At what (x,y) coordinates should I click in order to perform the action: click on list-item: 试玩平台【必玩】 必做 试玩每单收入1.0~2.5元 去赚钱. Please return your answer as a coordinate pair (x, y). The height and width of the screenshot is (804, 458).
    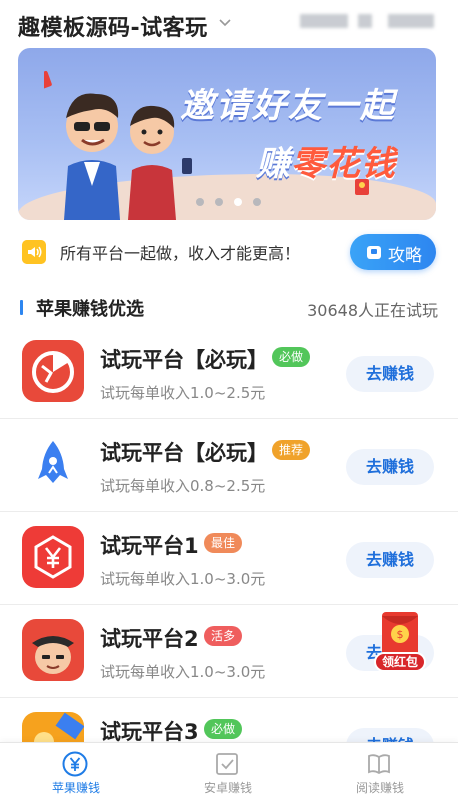
    Looking at the image, I should click on (229, 372).